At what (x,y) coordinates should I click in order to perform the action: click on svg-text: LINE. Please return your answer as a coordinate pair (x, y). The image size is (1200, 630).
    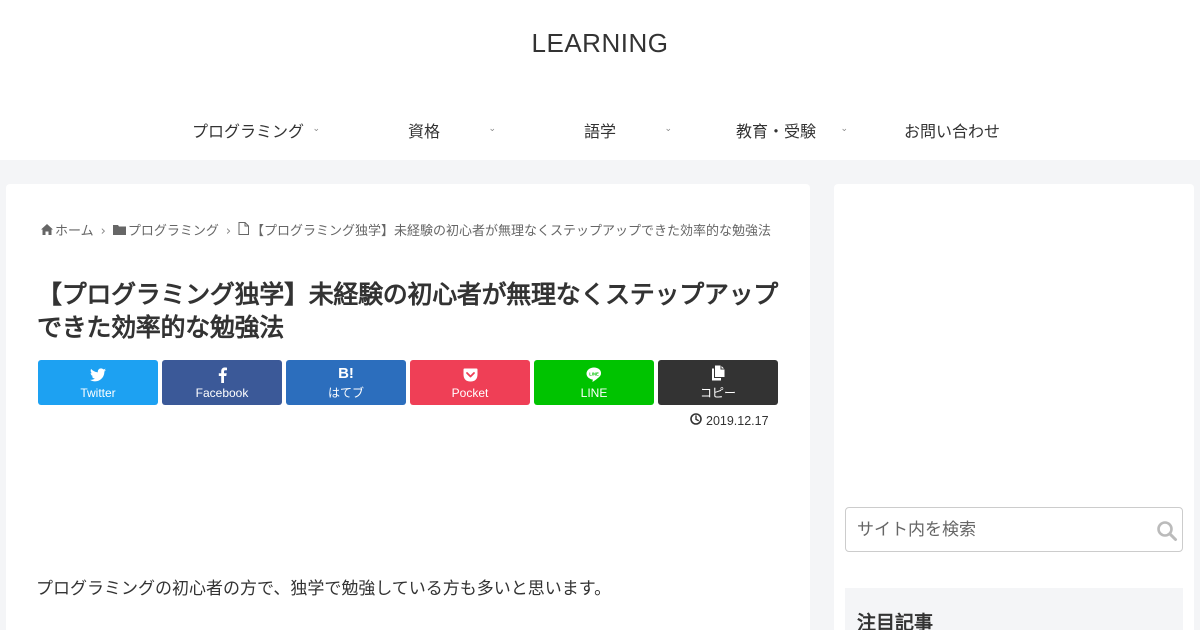
    Looking at the image, I should click on (594, 374).